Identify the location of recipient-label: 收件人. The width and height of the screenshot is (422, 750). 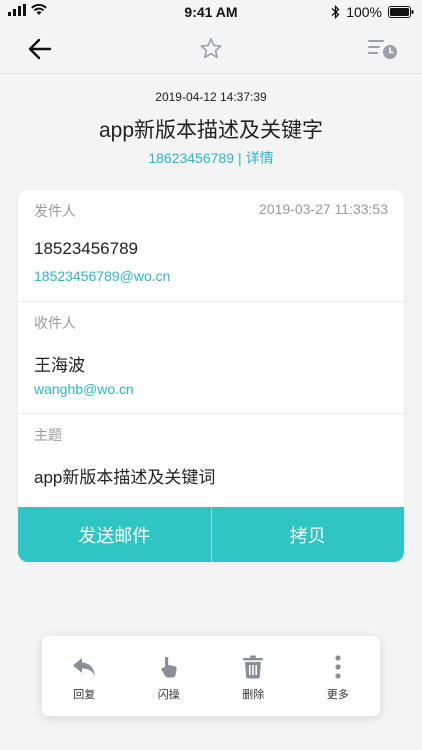
(55, 323).